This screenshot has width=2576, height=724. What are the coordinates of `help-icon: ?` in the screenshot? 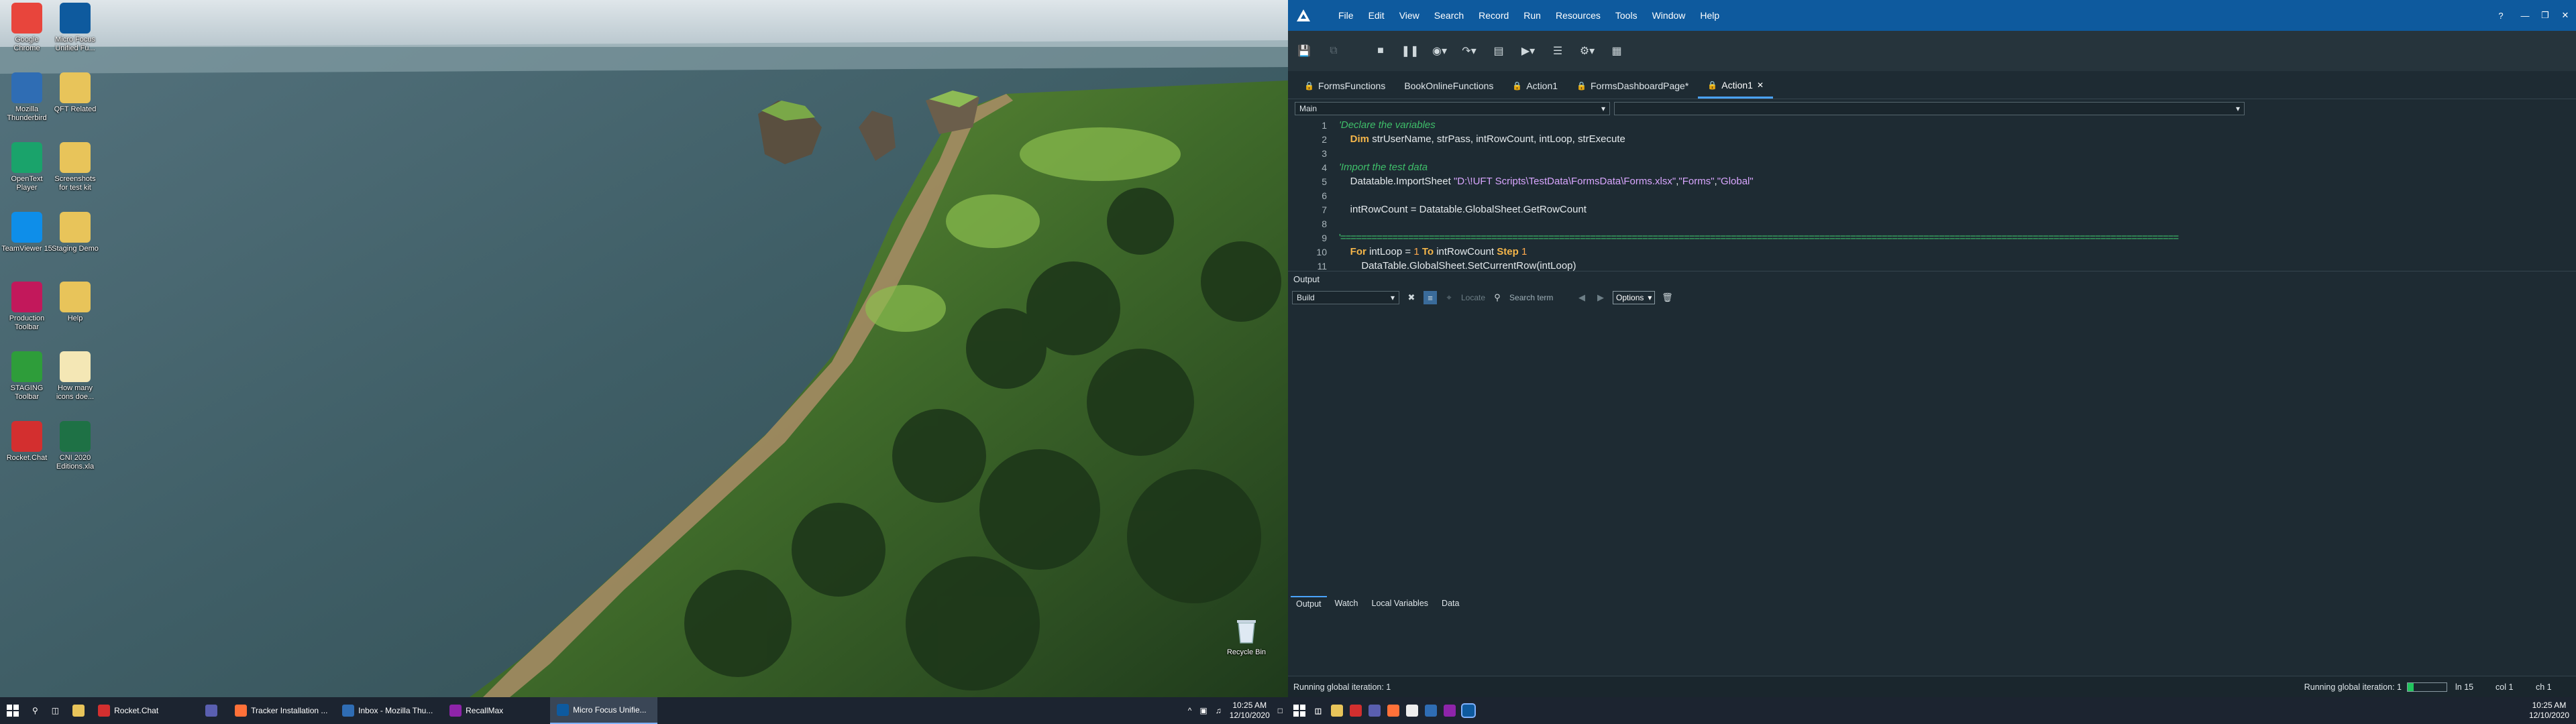 It's located at (2501, 15).